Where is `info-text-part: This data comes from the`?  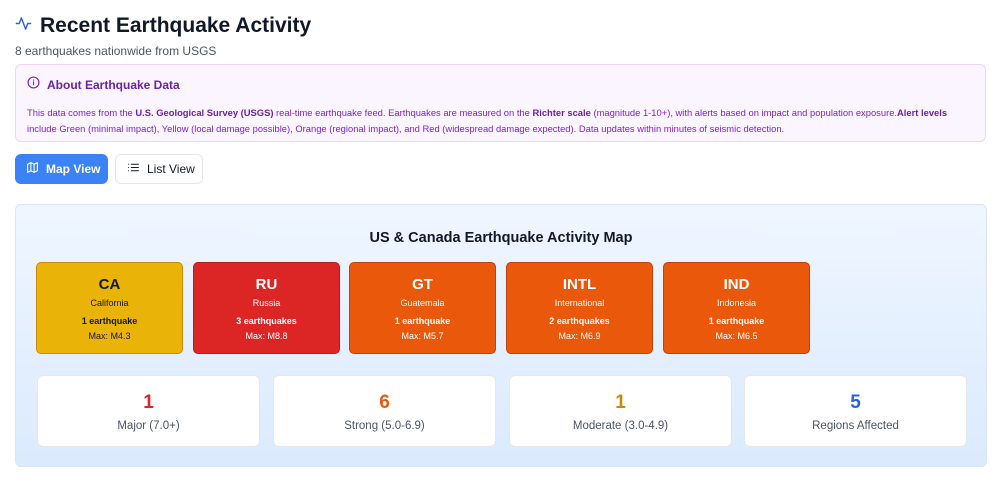
info-text-part: This data comes from the is located at coordinates (81, 112).